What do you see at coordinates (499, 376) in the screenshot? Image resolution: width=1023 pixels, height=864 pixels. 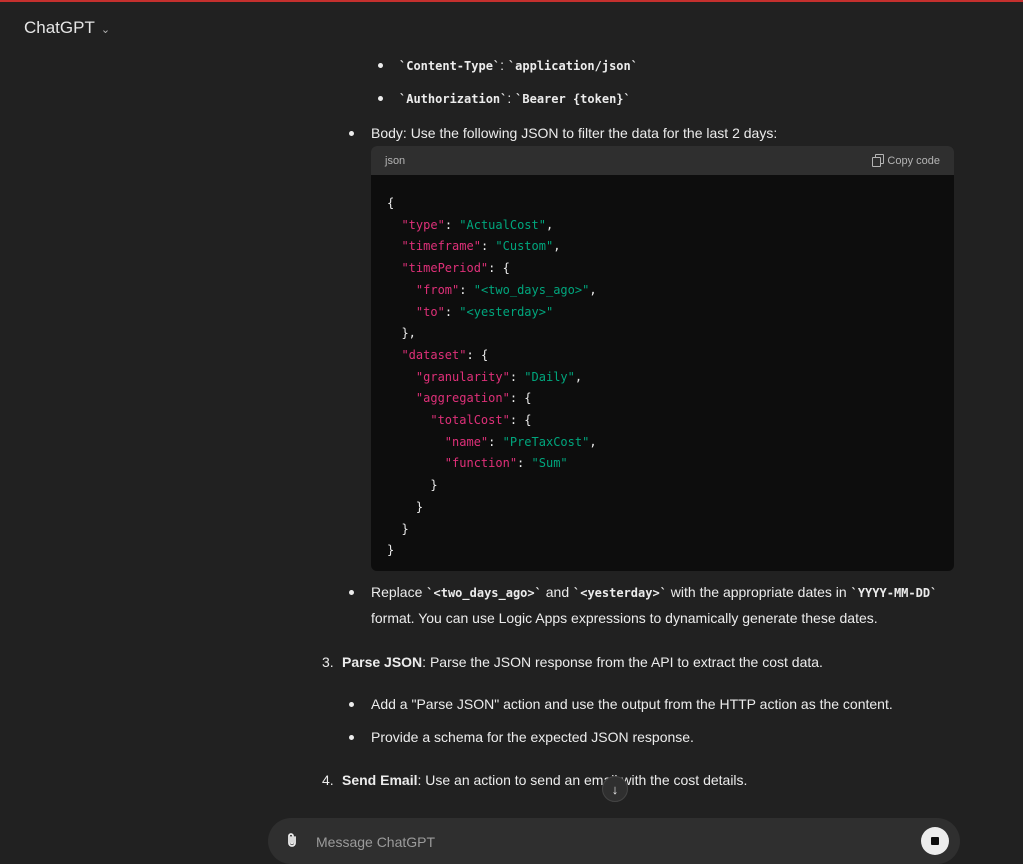 I see `code-line: "granularity": "Daily",` at bounding box center [499, 376].